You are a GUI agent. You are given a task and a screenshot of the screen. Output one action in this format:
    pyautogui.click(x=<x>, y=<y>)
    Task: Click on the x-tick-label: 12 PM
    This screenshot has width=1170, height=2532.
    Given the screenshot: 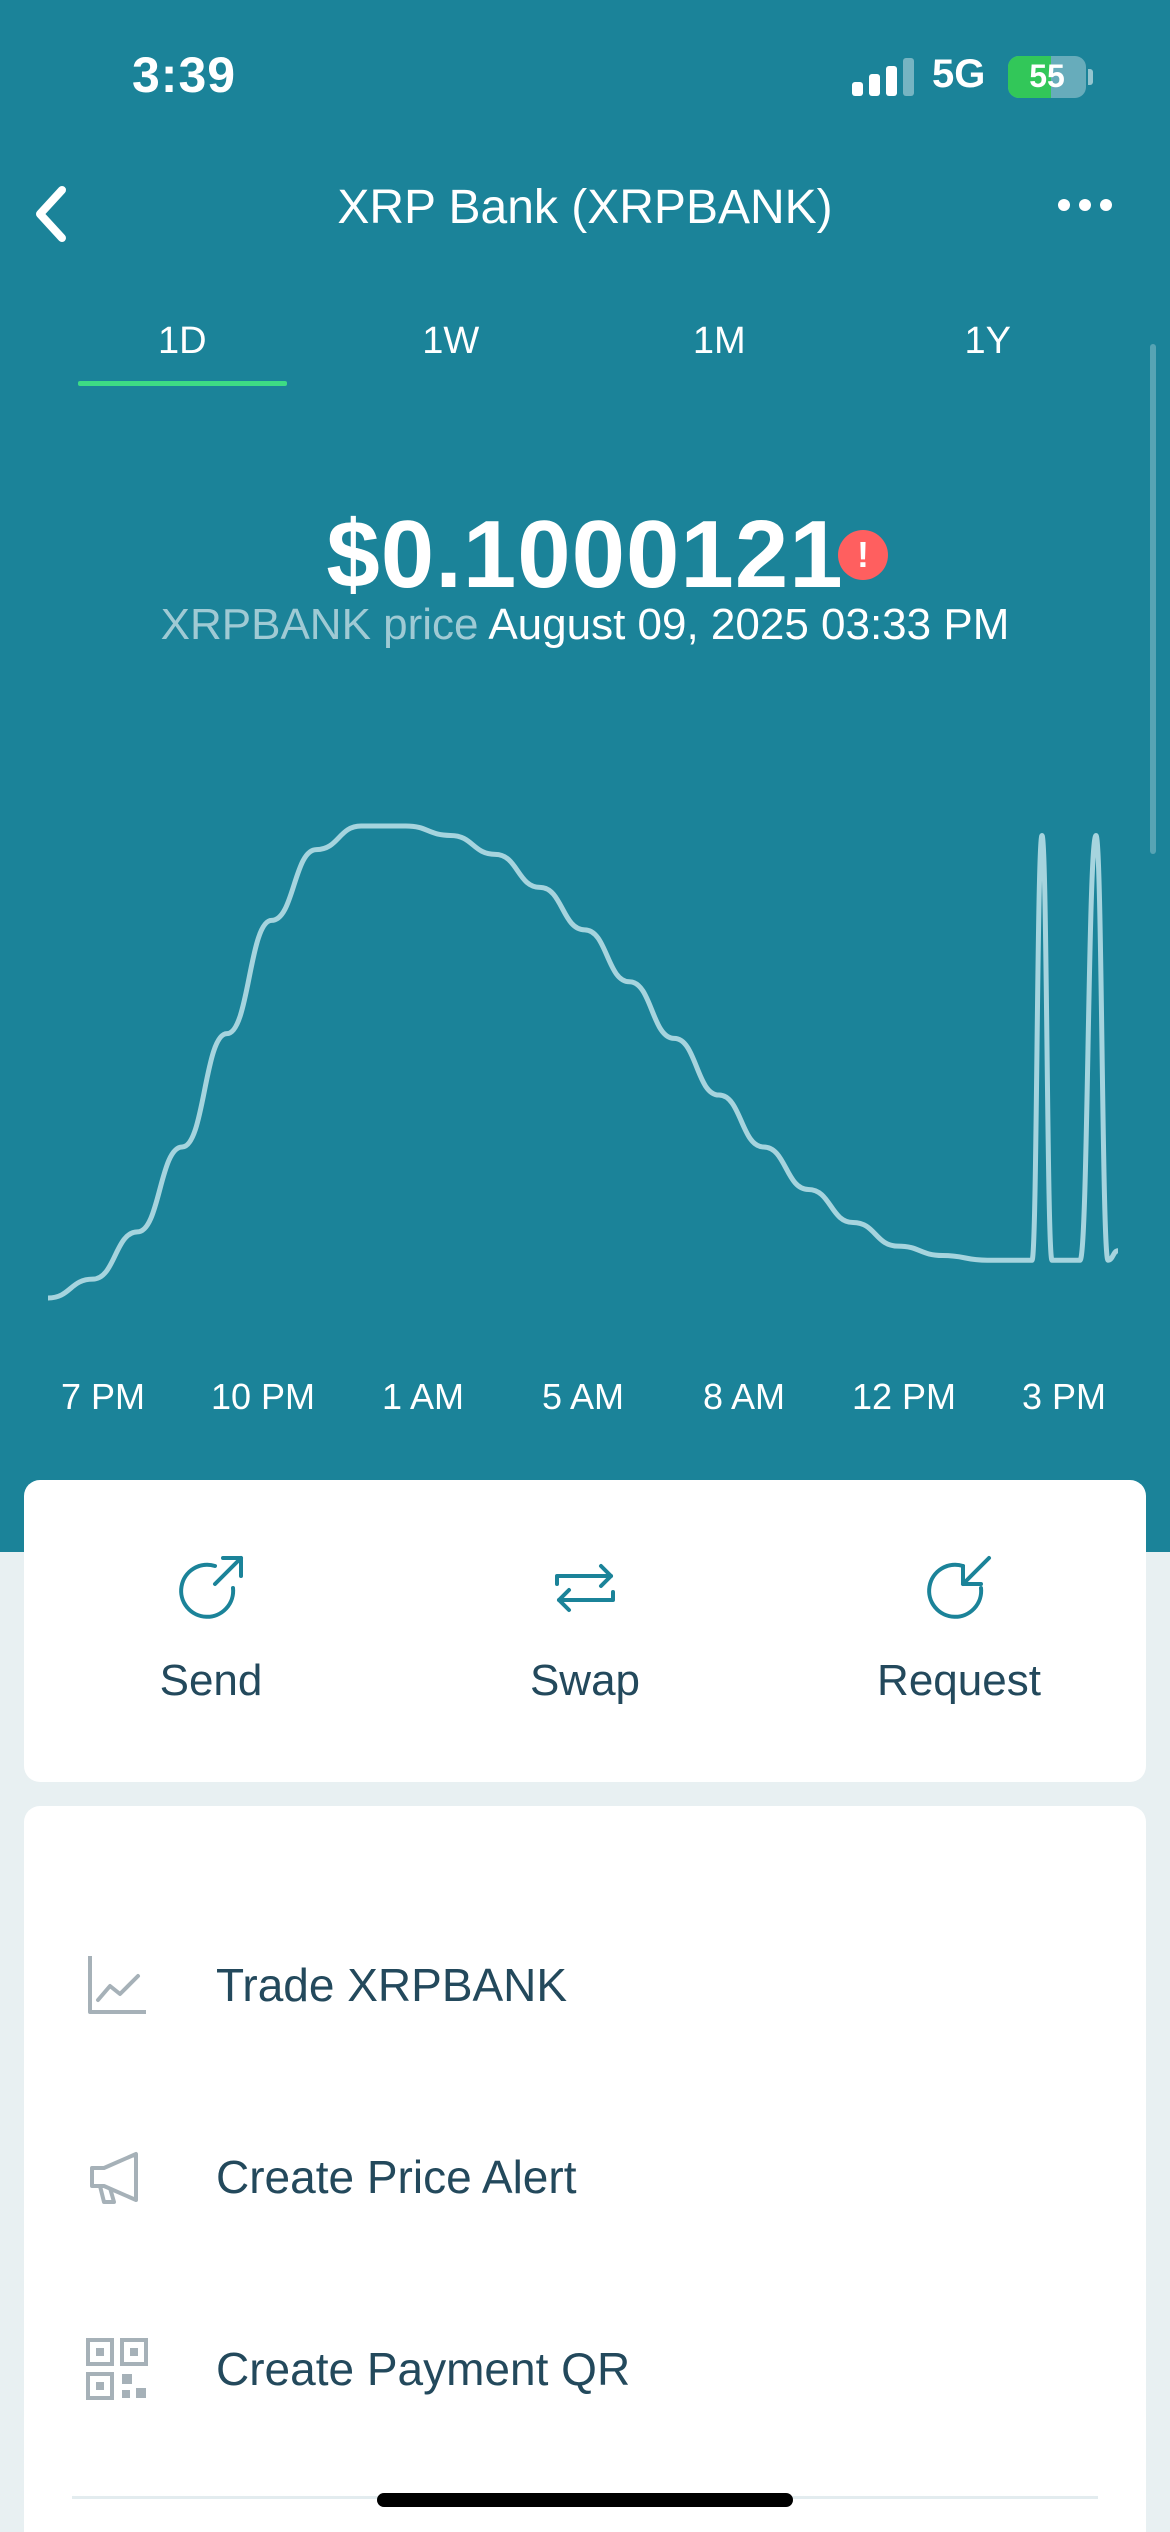 What is the action you would take?
    pyautogui.click(x=904, y=1396)
    